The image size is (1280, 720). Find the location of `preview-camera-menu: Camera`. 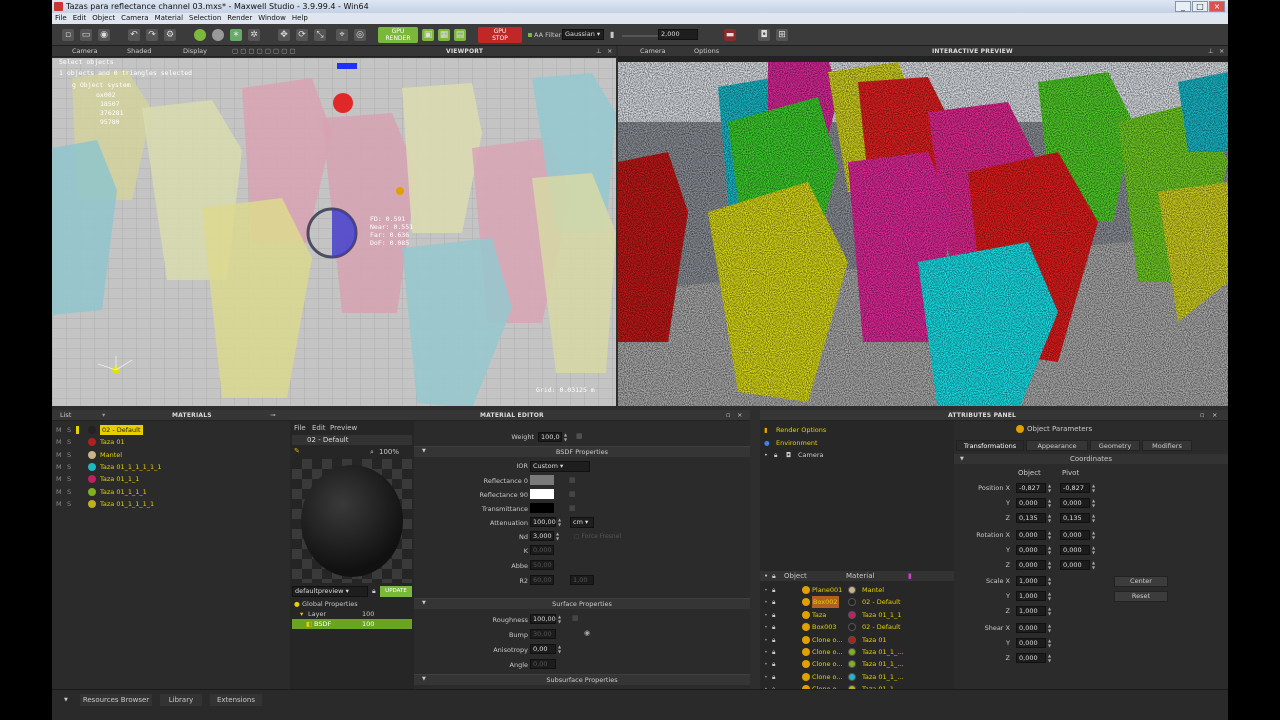

preview-camera-menu: Camera is located at coordinates (653, 51).